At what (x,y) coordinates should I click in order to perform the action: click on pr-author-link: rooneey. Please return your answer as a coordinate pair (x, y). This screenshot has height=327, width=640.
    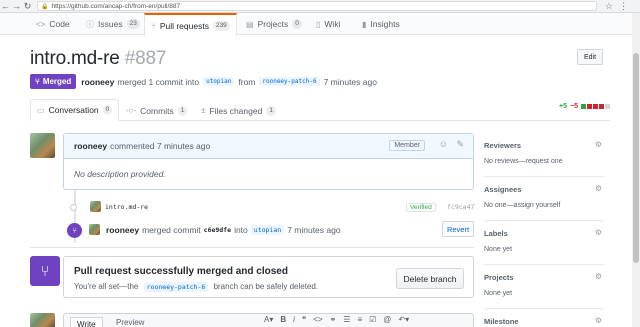
    Looking at the image, I should click on (97, 82).